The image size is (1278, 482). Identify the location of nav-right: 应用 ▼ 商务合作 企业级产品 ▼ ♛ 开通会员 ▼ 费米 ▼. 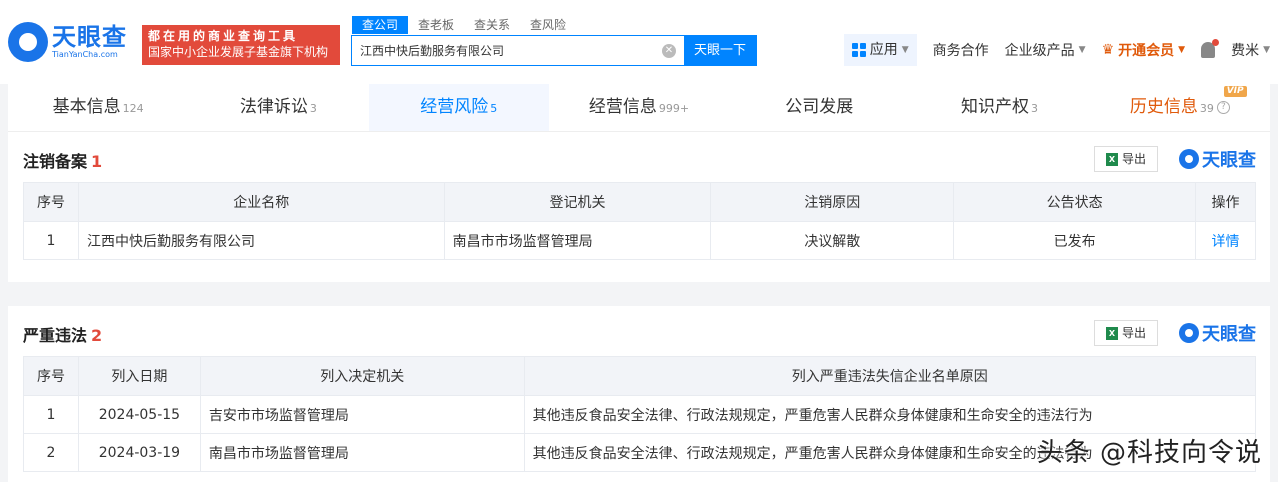
(1056, 50).